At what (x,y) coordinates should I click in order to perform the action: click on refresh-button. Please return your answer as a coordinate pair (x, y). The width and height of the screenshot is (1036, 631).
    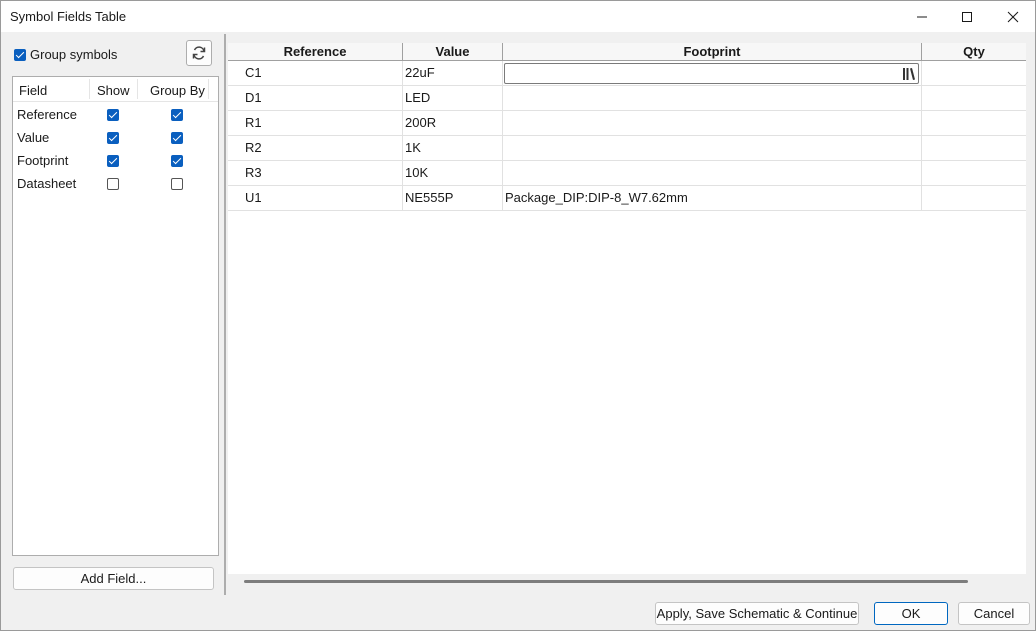
    Looking at the image, I should click on (199, 53).